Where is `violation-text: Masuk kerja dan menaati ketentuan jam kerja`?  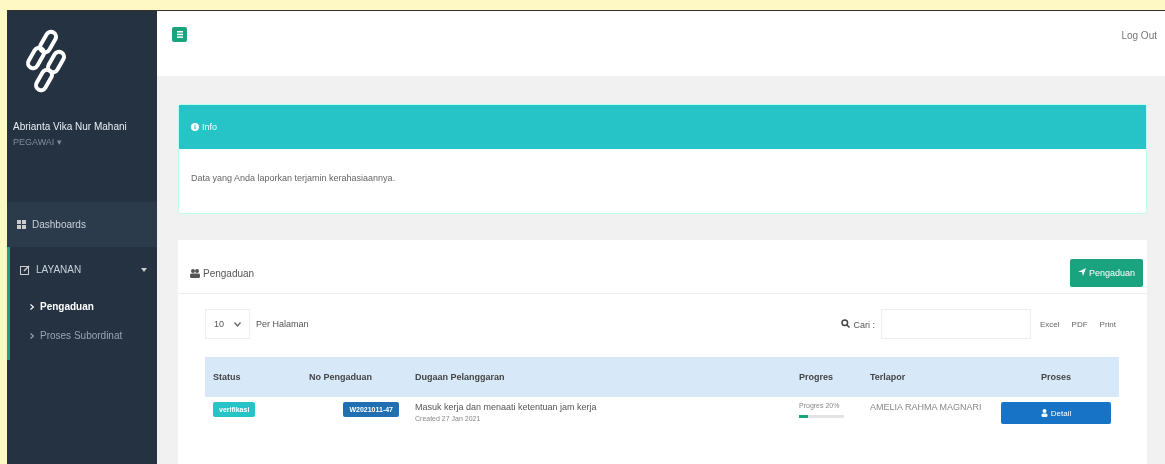 violation-text: Masuk kerja dan menaati ketentuan jam kerja is located at coordinates (506, 407).